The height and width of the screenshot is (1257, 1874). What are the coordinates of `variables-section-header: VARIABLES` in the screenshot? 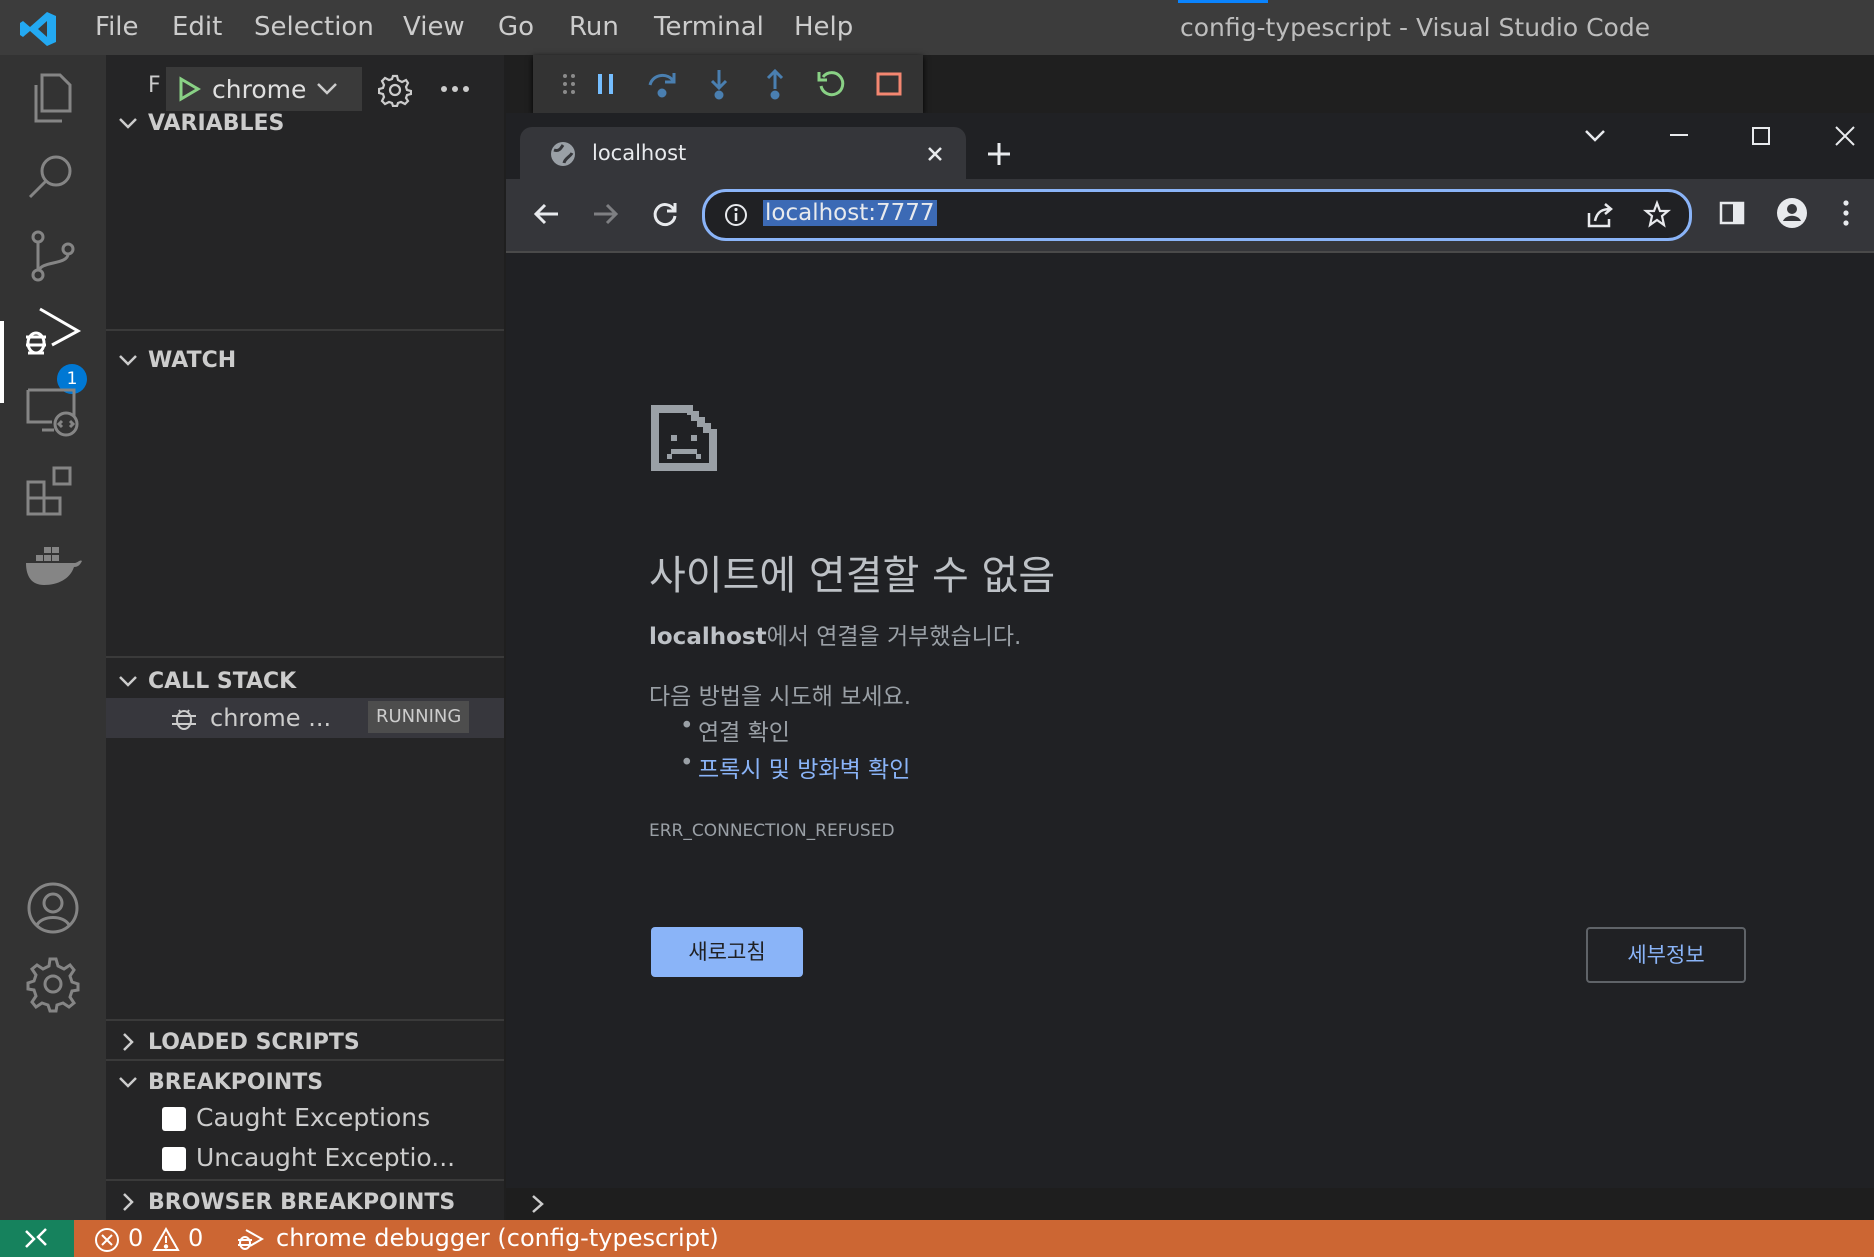 It's located at (305, 123).